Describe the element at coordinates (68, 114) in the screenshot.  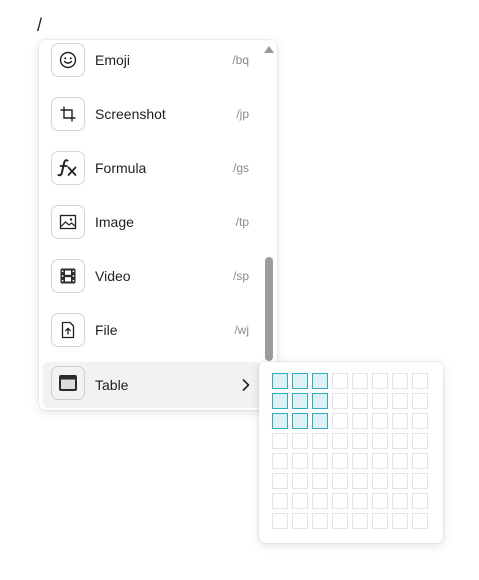
I see `crop-icon` at that location.